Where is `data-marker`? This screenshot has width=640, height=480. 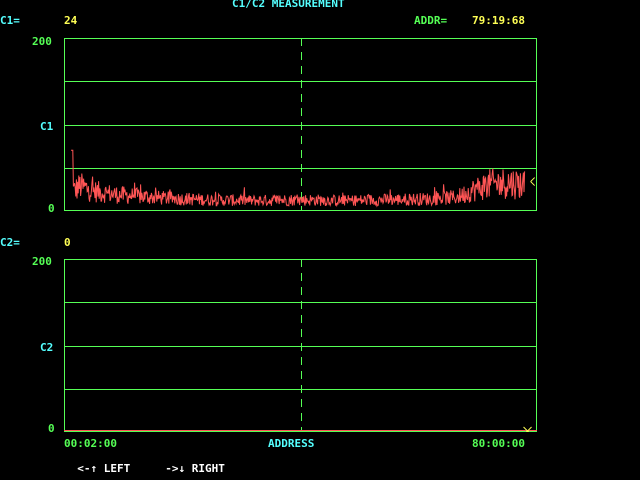 data-marker is located at coordinates (532, 181).